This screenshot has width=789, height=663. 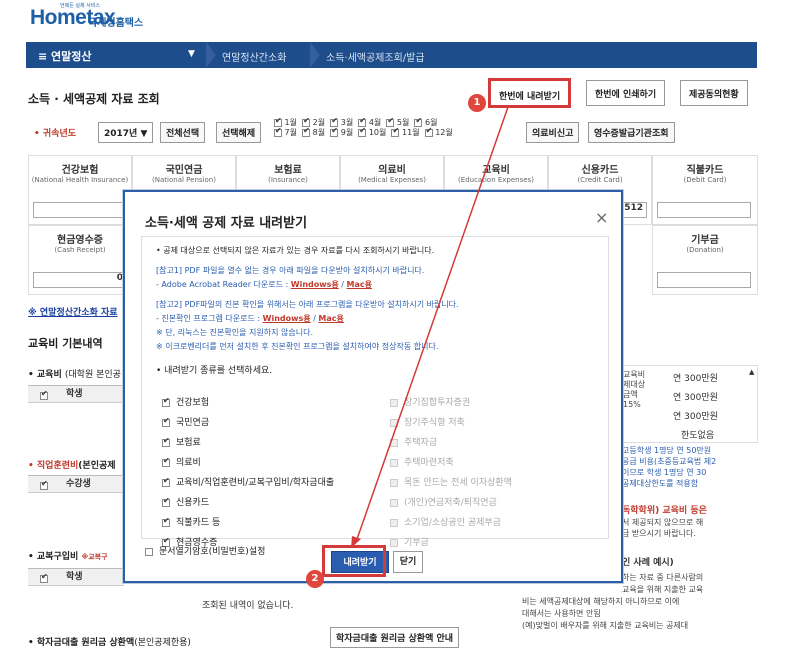 I want to click on arrow-line, so click(x=432, y=324).